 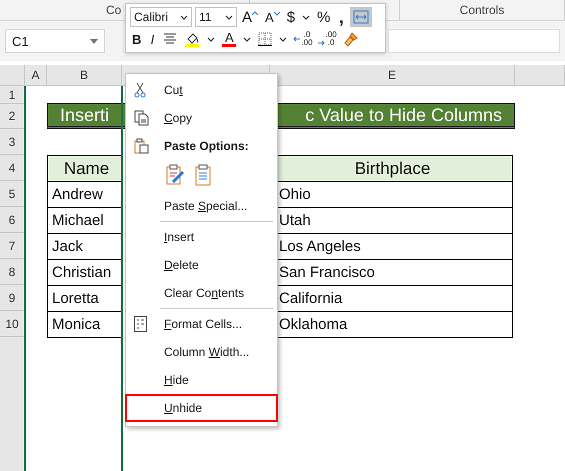 I want to click on merge-cells-icon, so click(x=361, y=17).